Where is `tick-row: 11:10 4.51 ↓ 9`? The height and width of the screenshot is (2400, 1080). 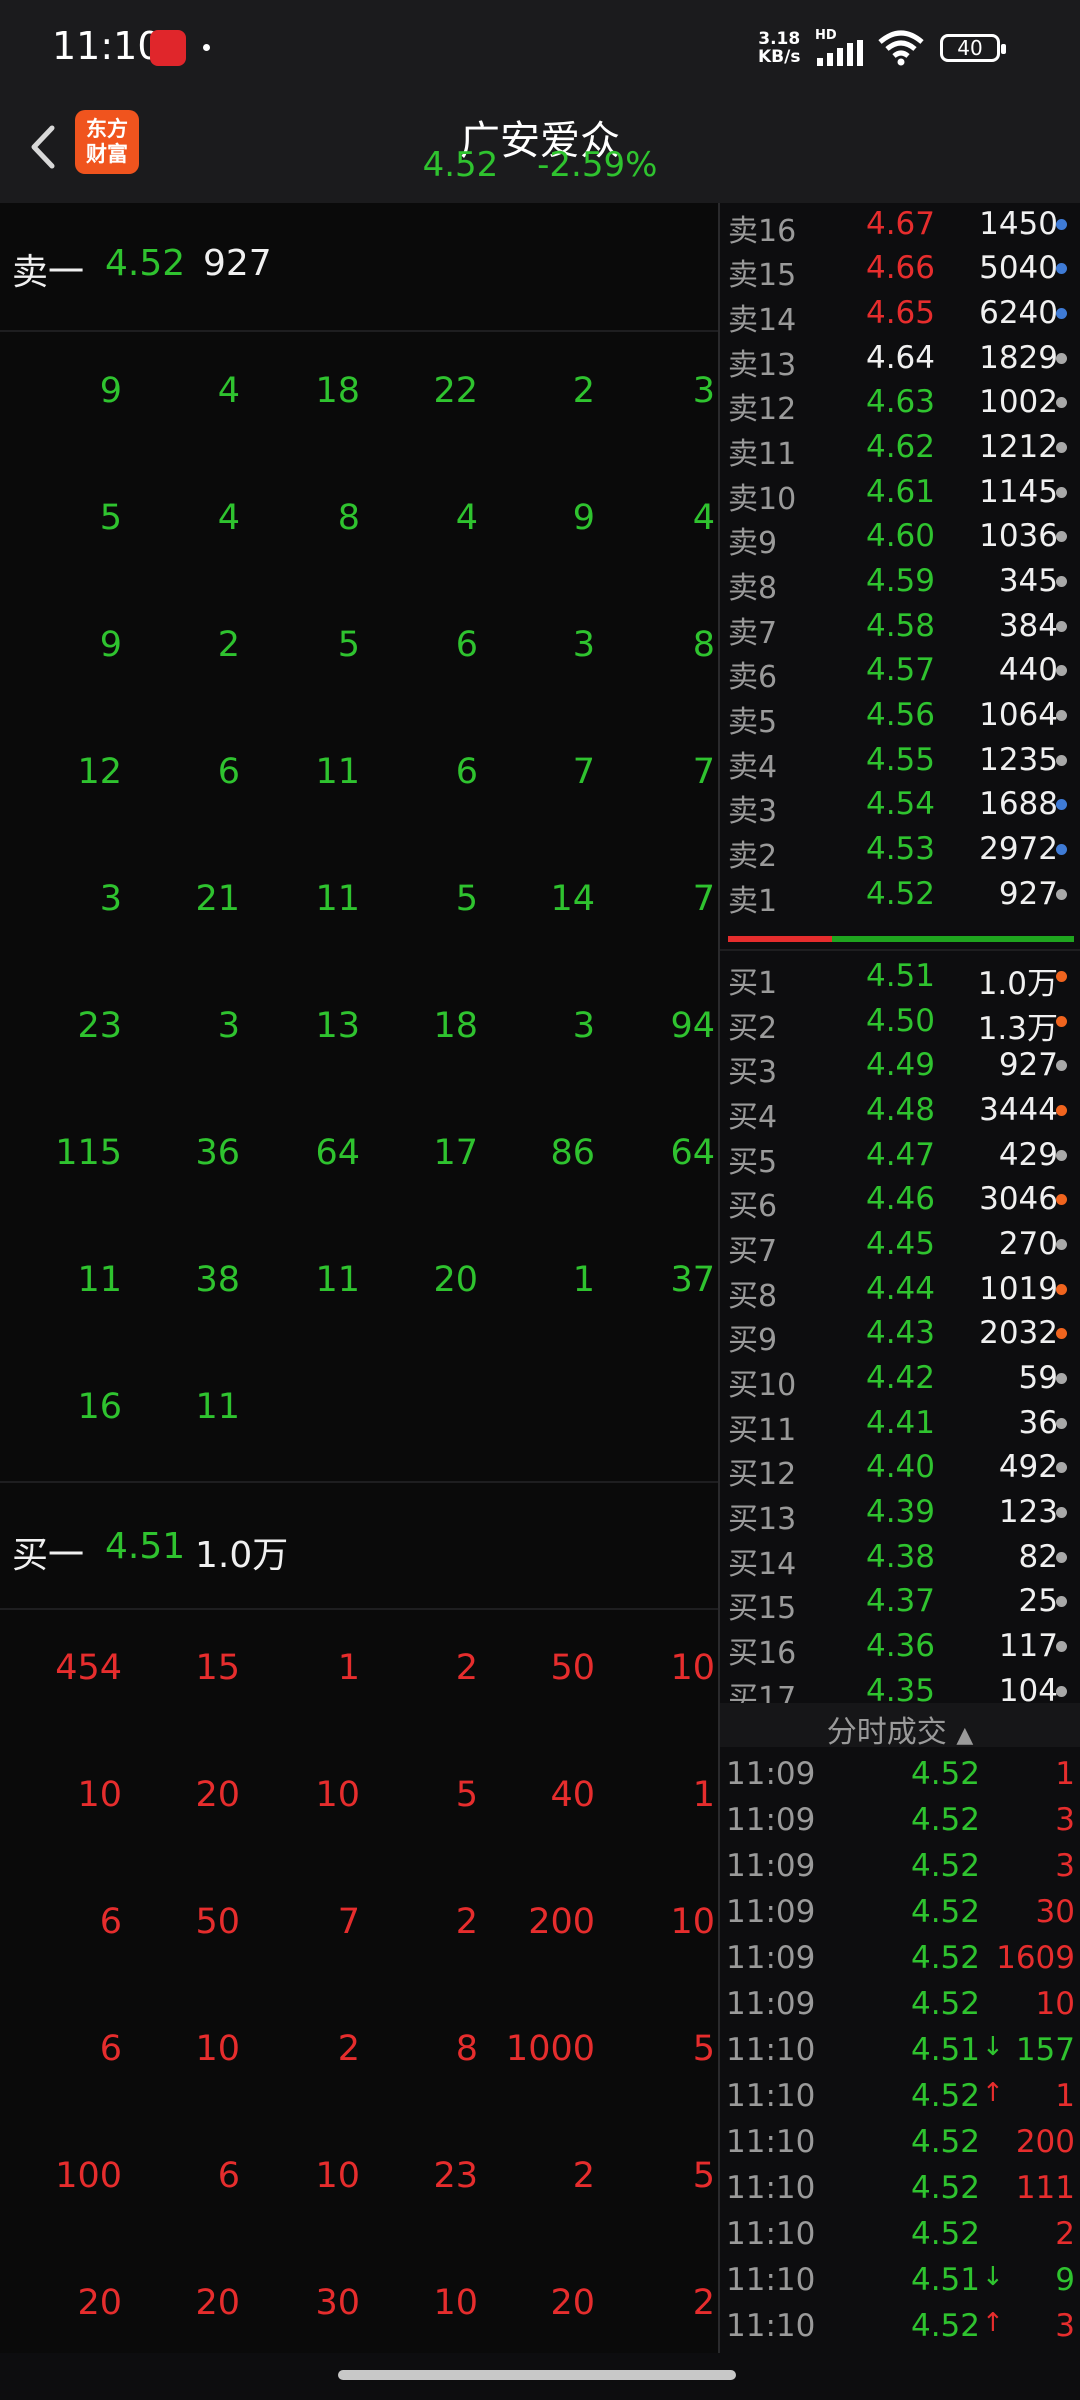
tick-row: 11:10 4.51 ↓ 9 is located at coordinates (900, 2280).